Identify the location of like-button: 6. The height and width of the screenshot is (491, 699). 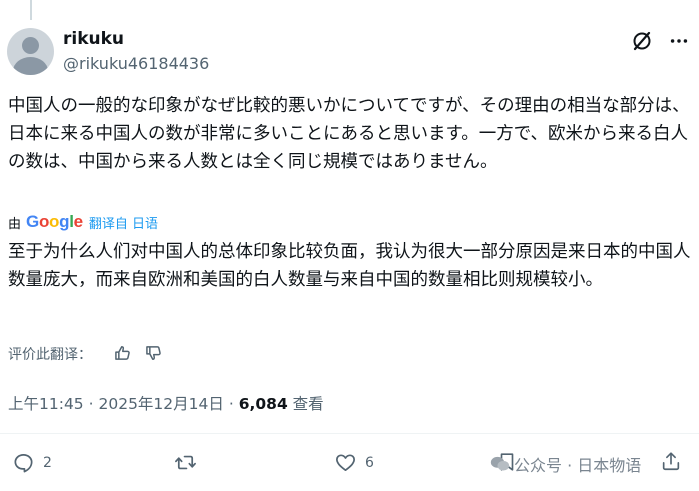
(354, 462).